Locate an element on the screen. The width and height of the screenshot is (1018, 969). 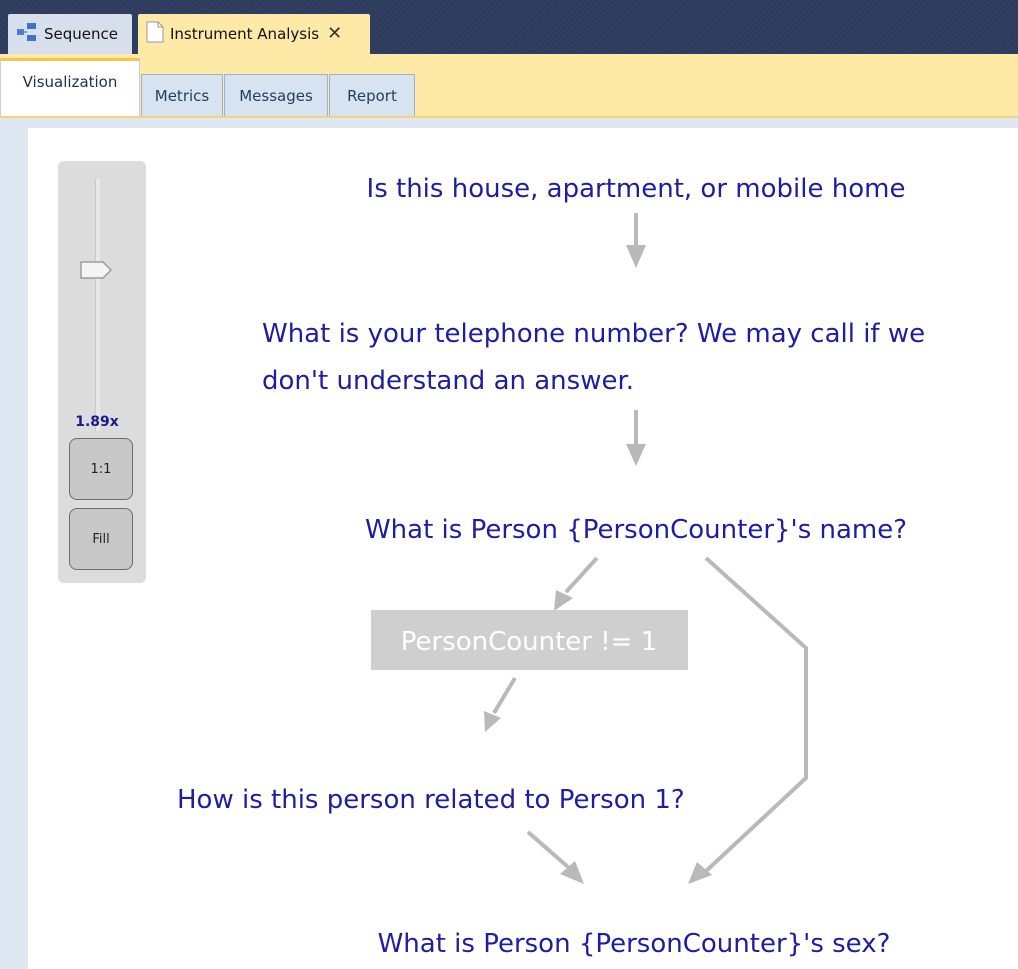
condition-label: PersonCounter != 1 is located at coordinates (529, 642).